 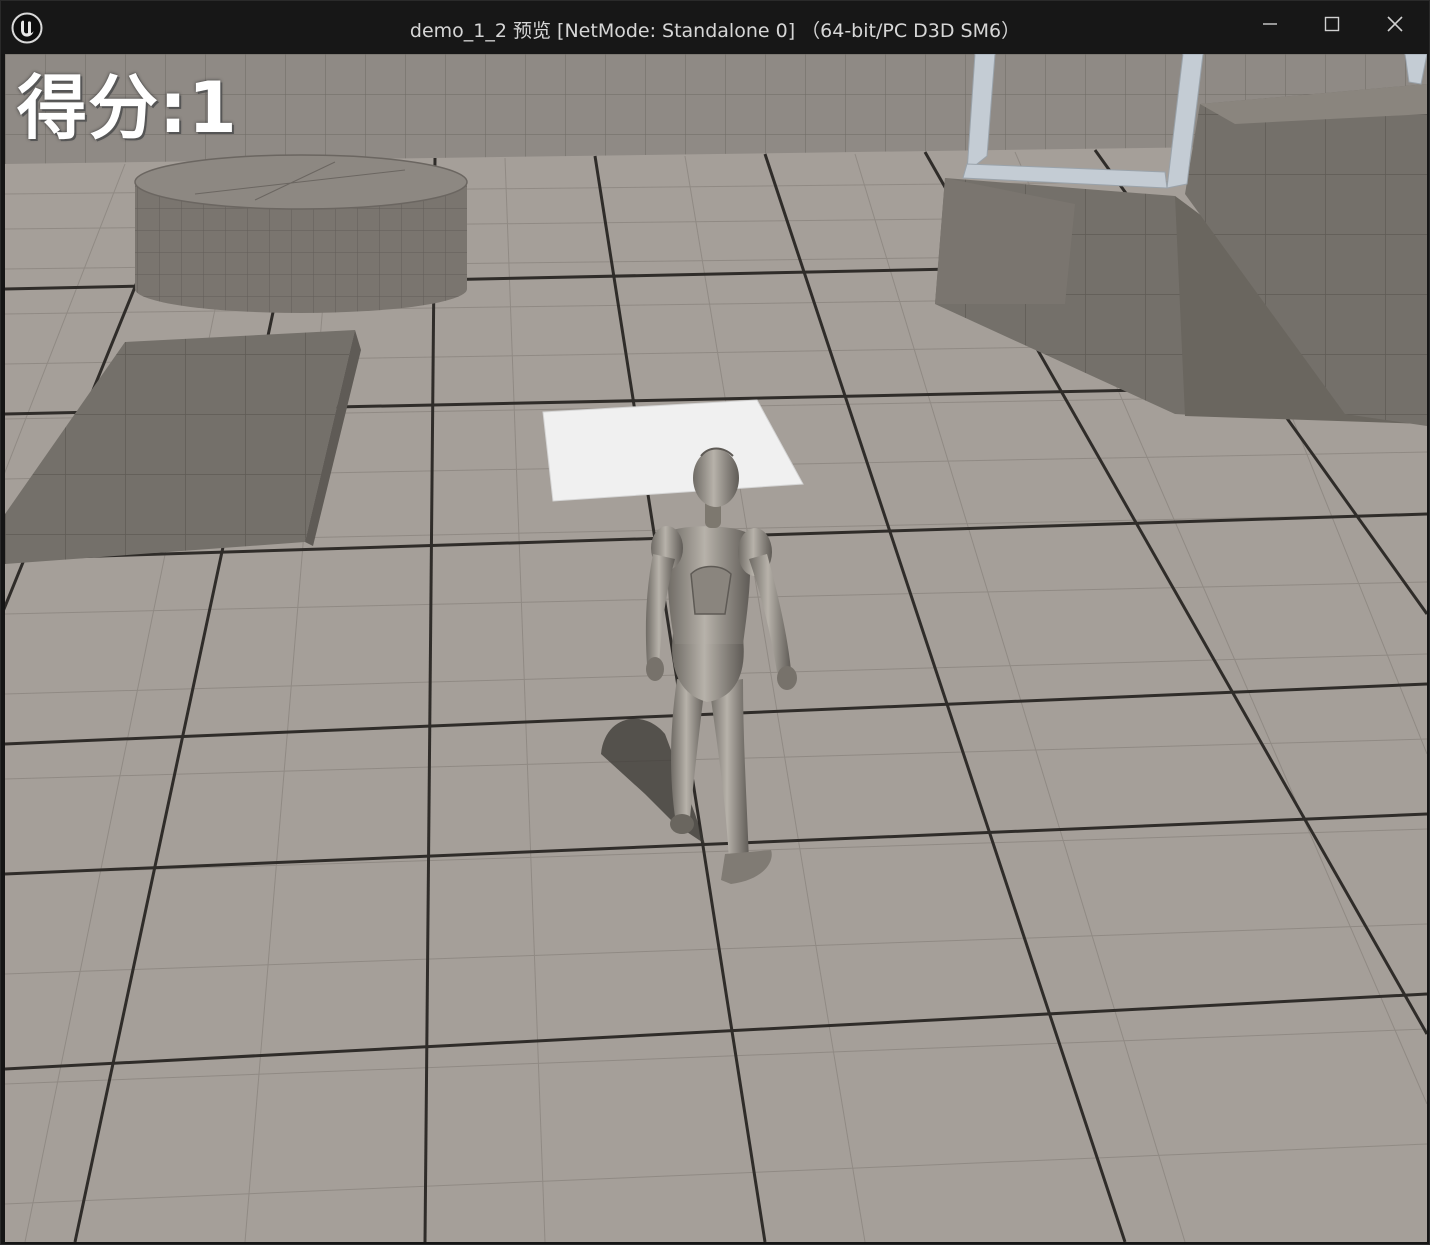 I want to click on maximize-icon, so click(x=1332, y=24).